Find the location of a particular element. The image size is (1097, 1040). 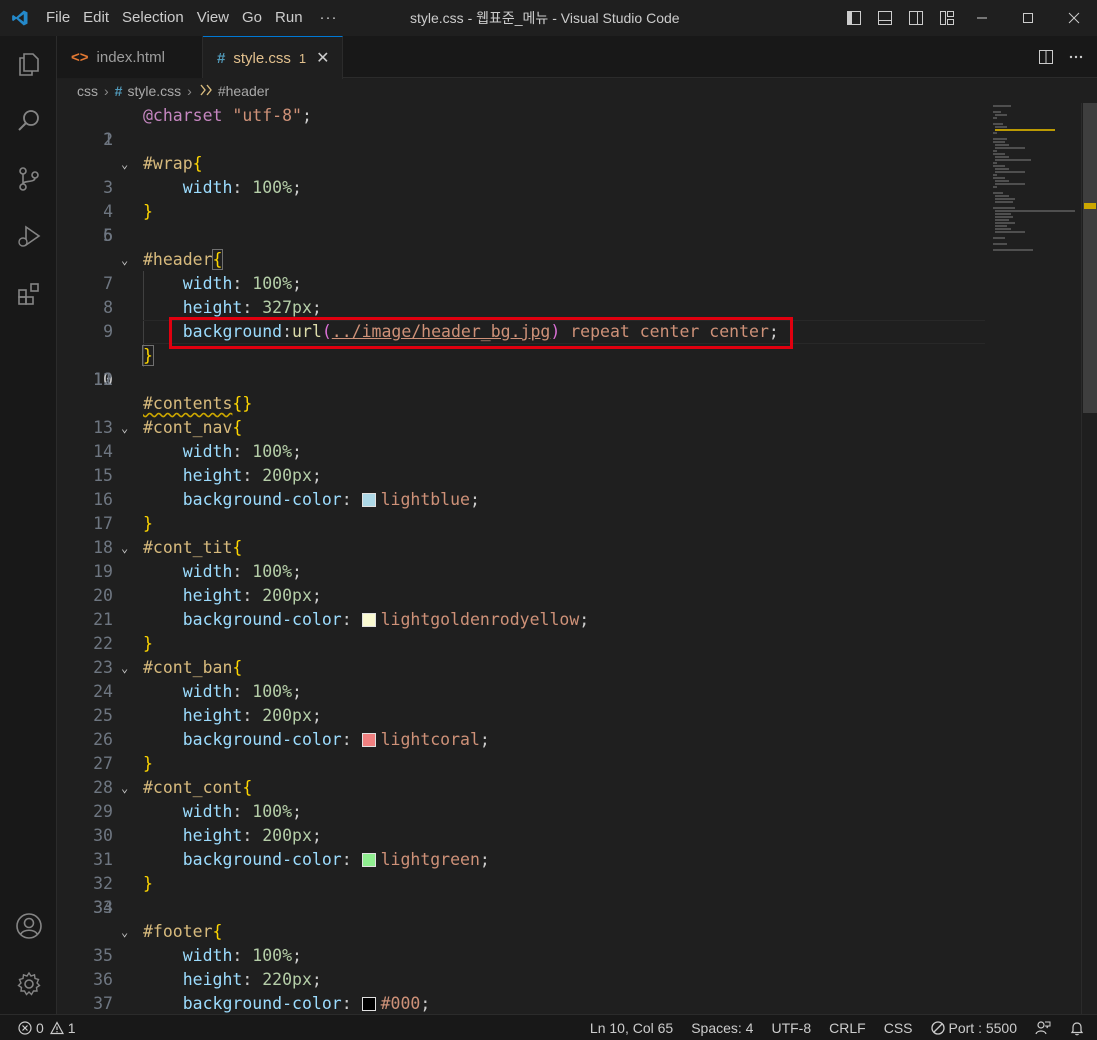

code-line: 6 is located at coordinates (577, 236).